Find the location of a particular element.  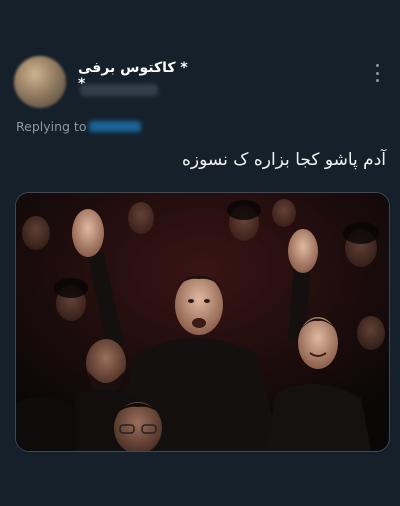

replying-to-label: Replying to is located at coordinates (51, 126).